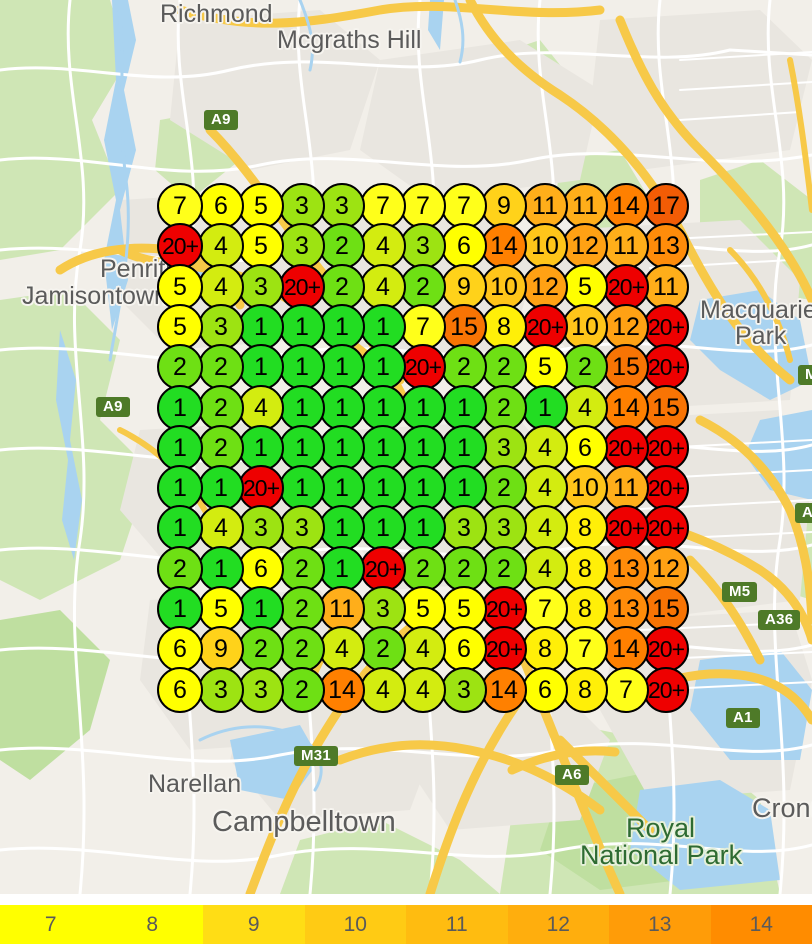 This screenshot has height=944, width=812. Describe the element at coordinates (740, 592) in the screenshot. I see `road-shield-icon: M5` at that location.